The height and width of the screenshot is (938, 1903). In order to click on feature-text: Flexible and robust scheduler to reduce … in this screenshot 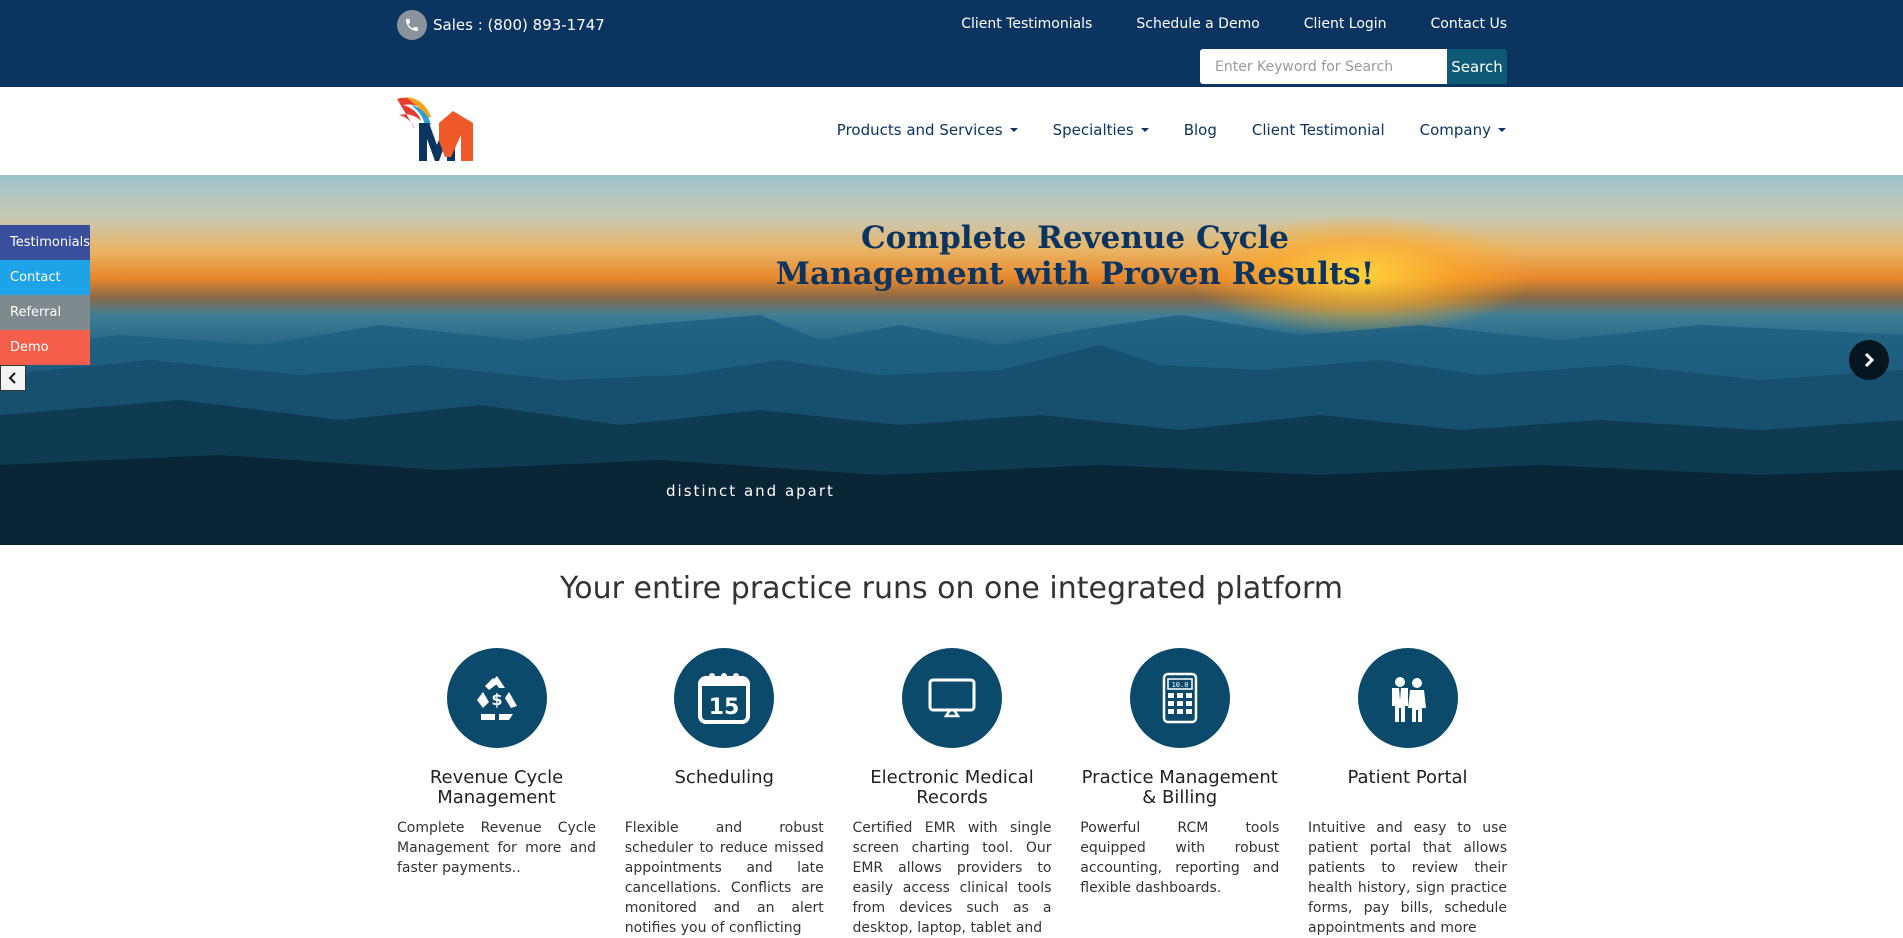, I will do `click(724, 878)`.